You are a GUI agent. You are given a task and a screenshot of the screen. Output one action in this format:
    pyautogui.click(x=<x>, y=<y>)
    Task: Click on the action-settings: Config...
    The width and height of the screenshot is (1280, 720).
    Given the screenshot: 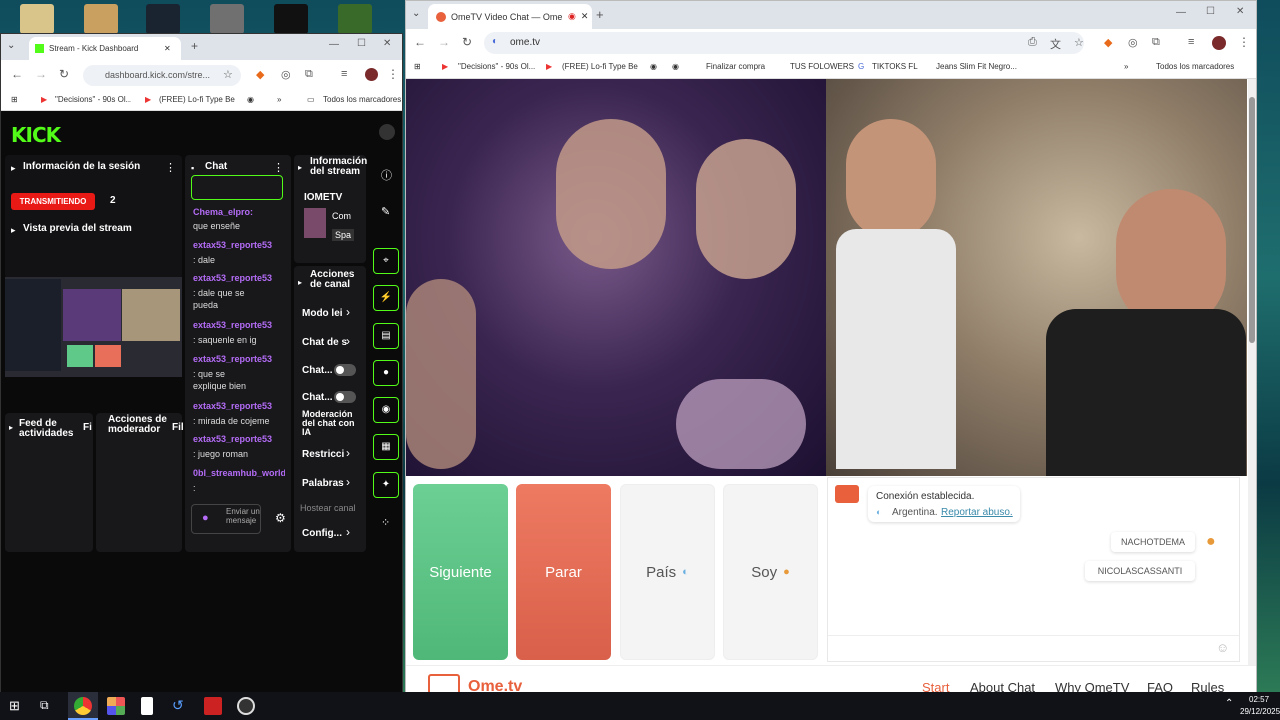 What is the action you would take?
    pyautogui.click(x=332, y=533)
    